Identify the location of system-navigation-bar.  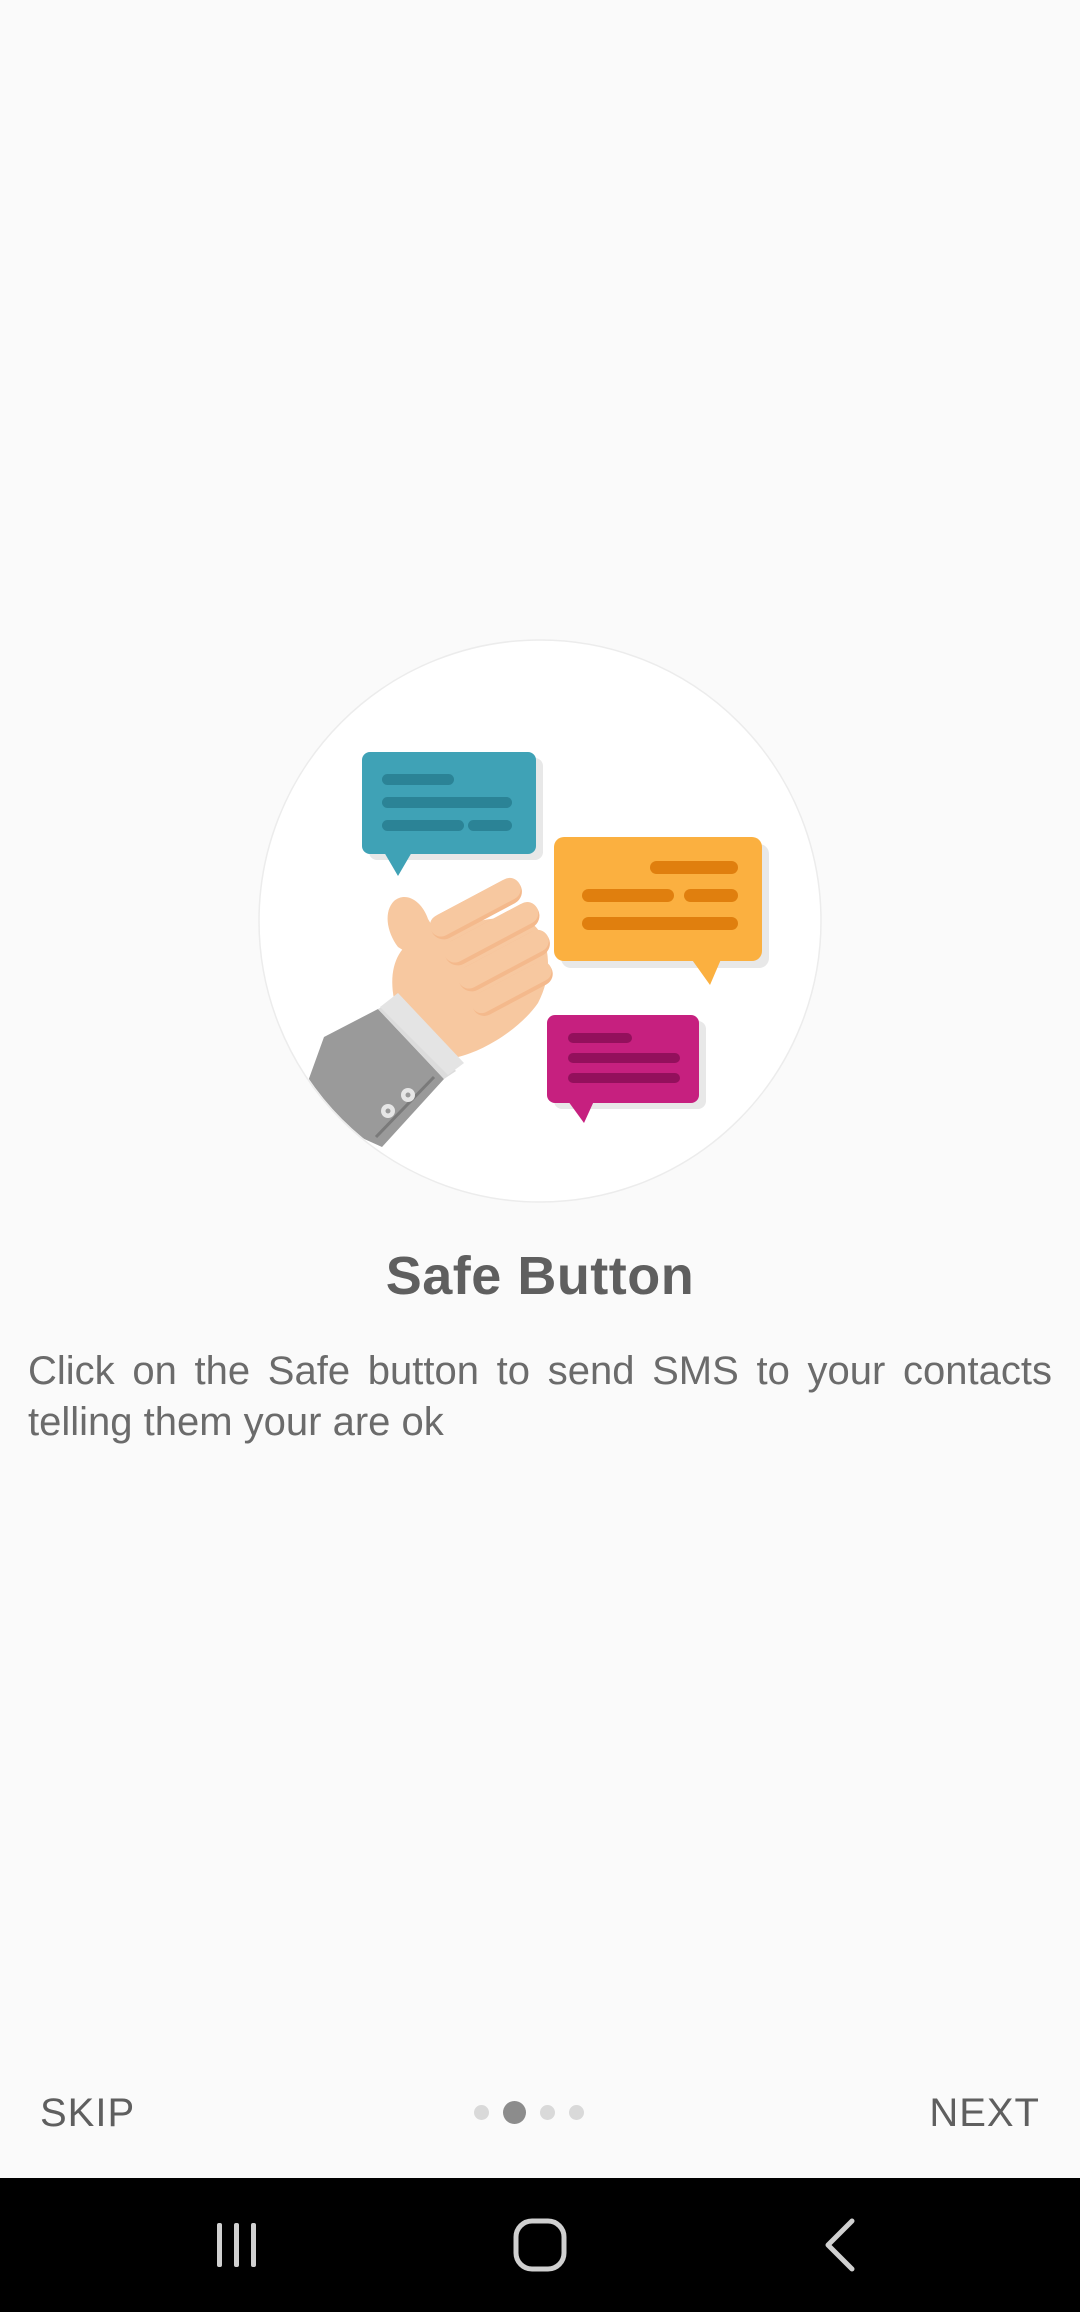
(540, 2245).